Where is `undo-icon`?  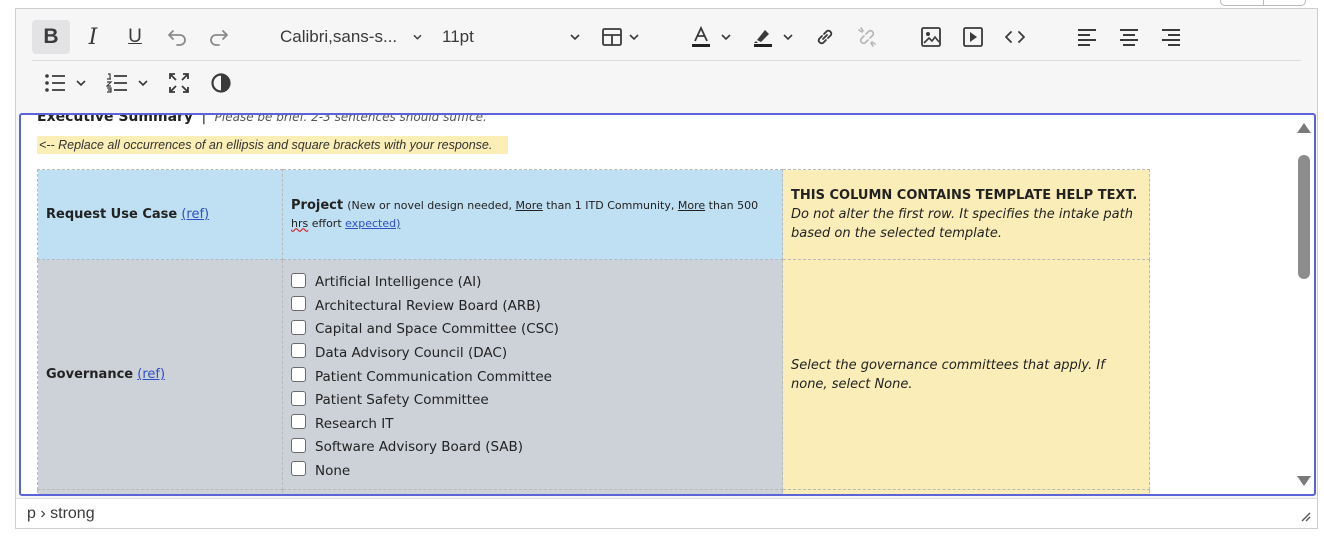 undo-icon is located at coordinates (177, 38).